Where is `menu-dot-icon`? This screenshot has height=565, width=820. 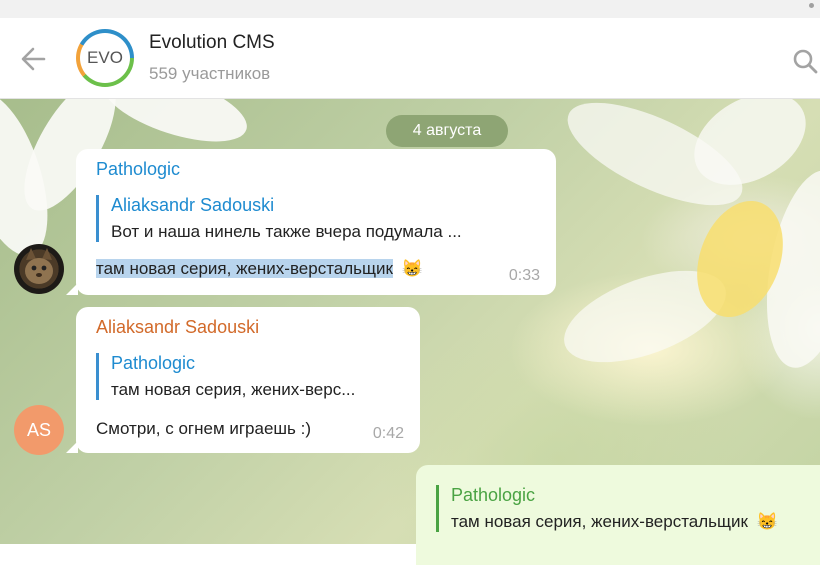
menu-dot-icon is located at coordinates (811, 5).